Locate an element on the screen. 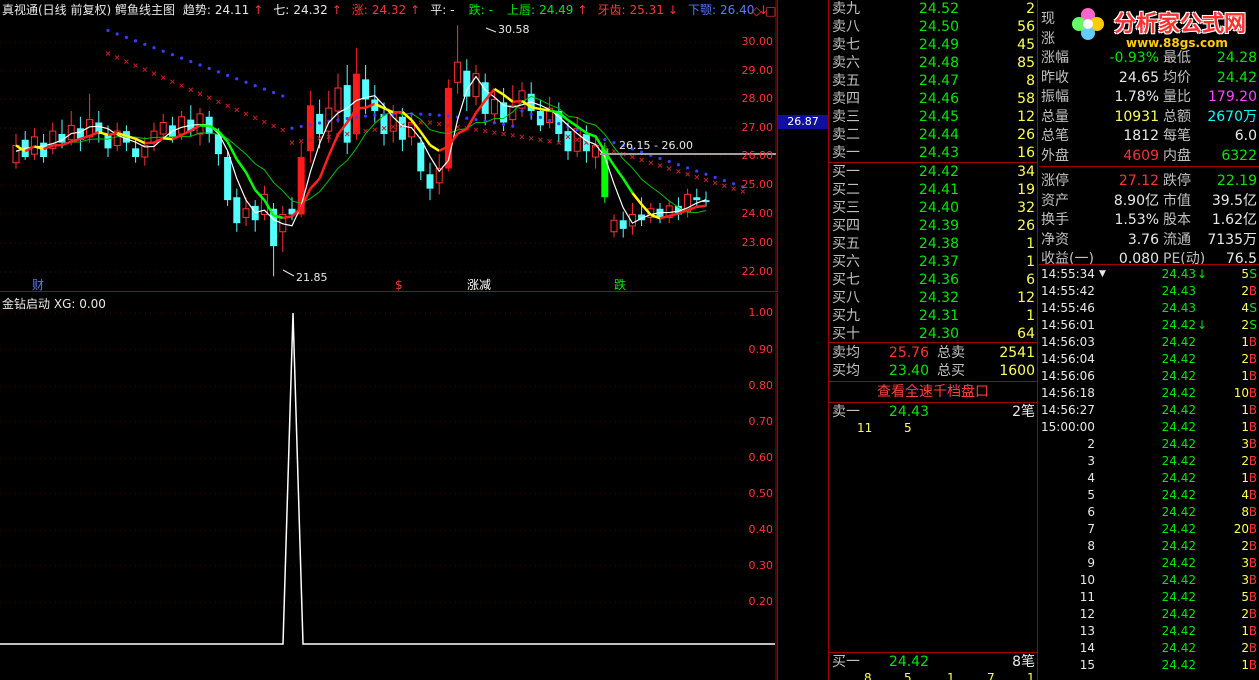 The width and height of the screenshot is (1259, 680). tick-row: 11 24.42 5 B is located at coordinates (1149, 597).